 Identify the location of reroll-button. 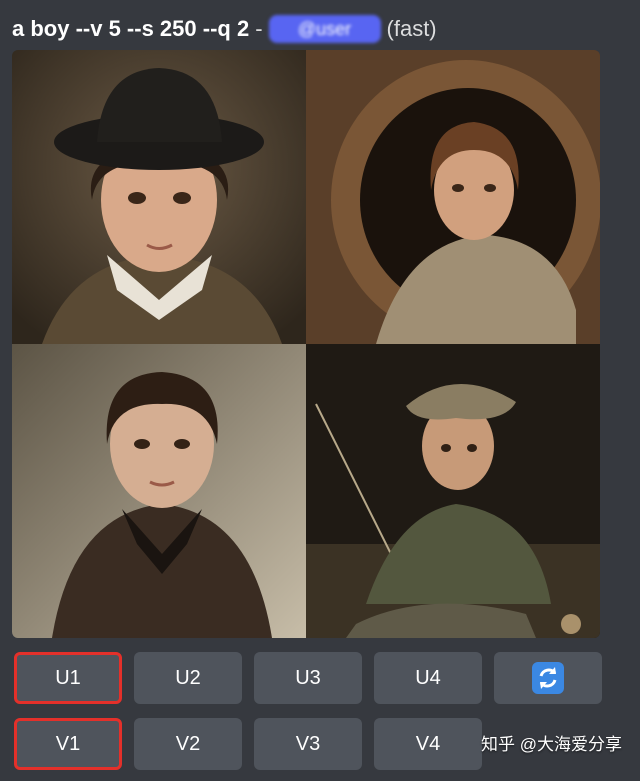
(548, 678).